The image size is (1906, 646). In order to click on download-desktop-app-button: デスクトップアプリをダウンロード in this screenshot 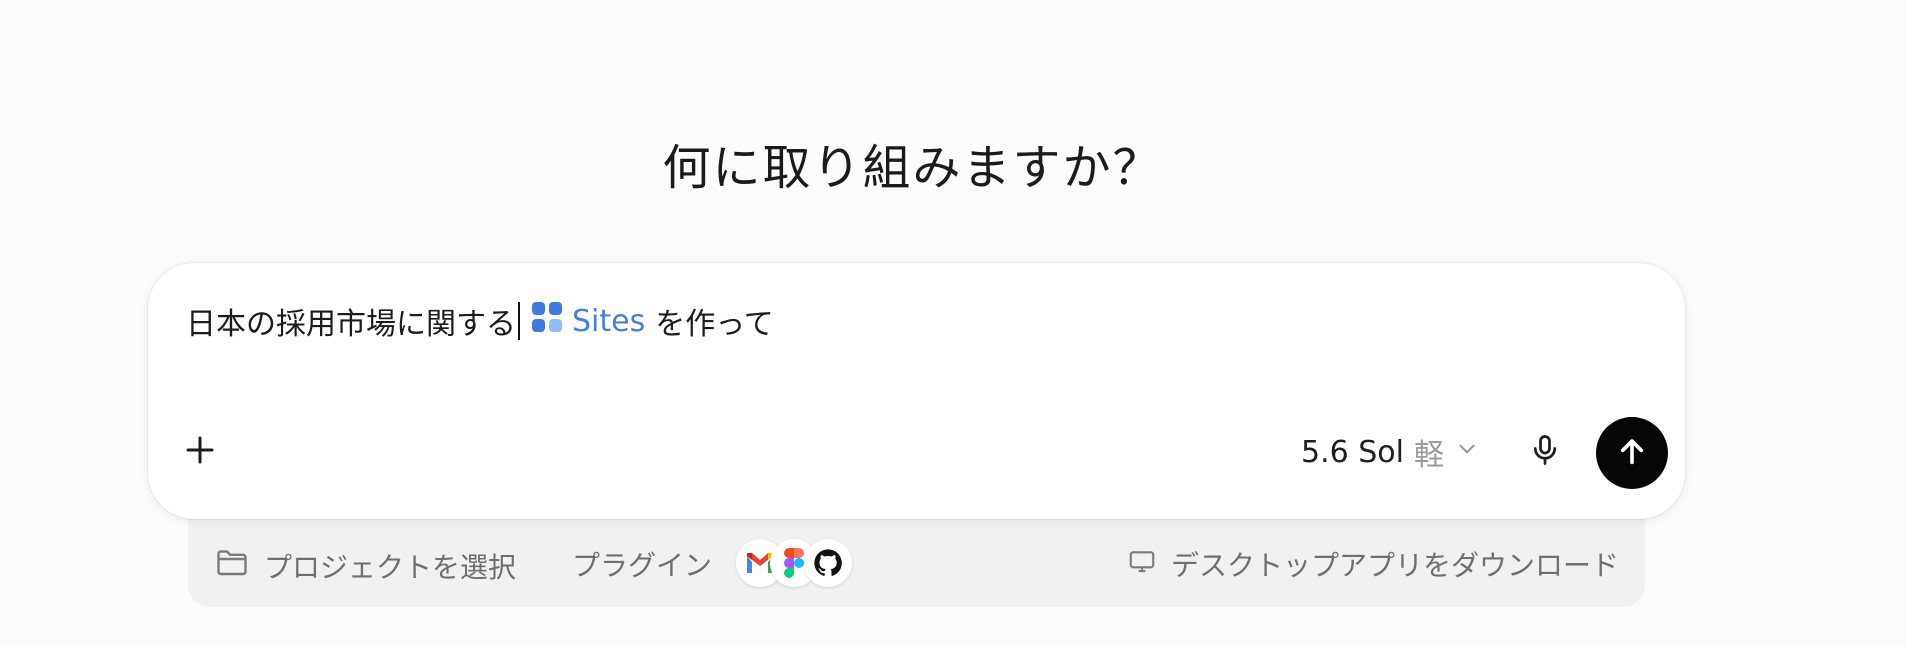, I will do `click(1373, 564)`.